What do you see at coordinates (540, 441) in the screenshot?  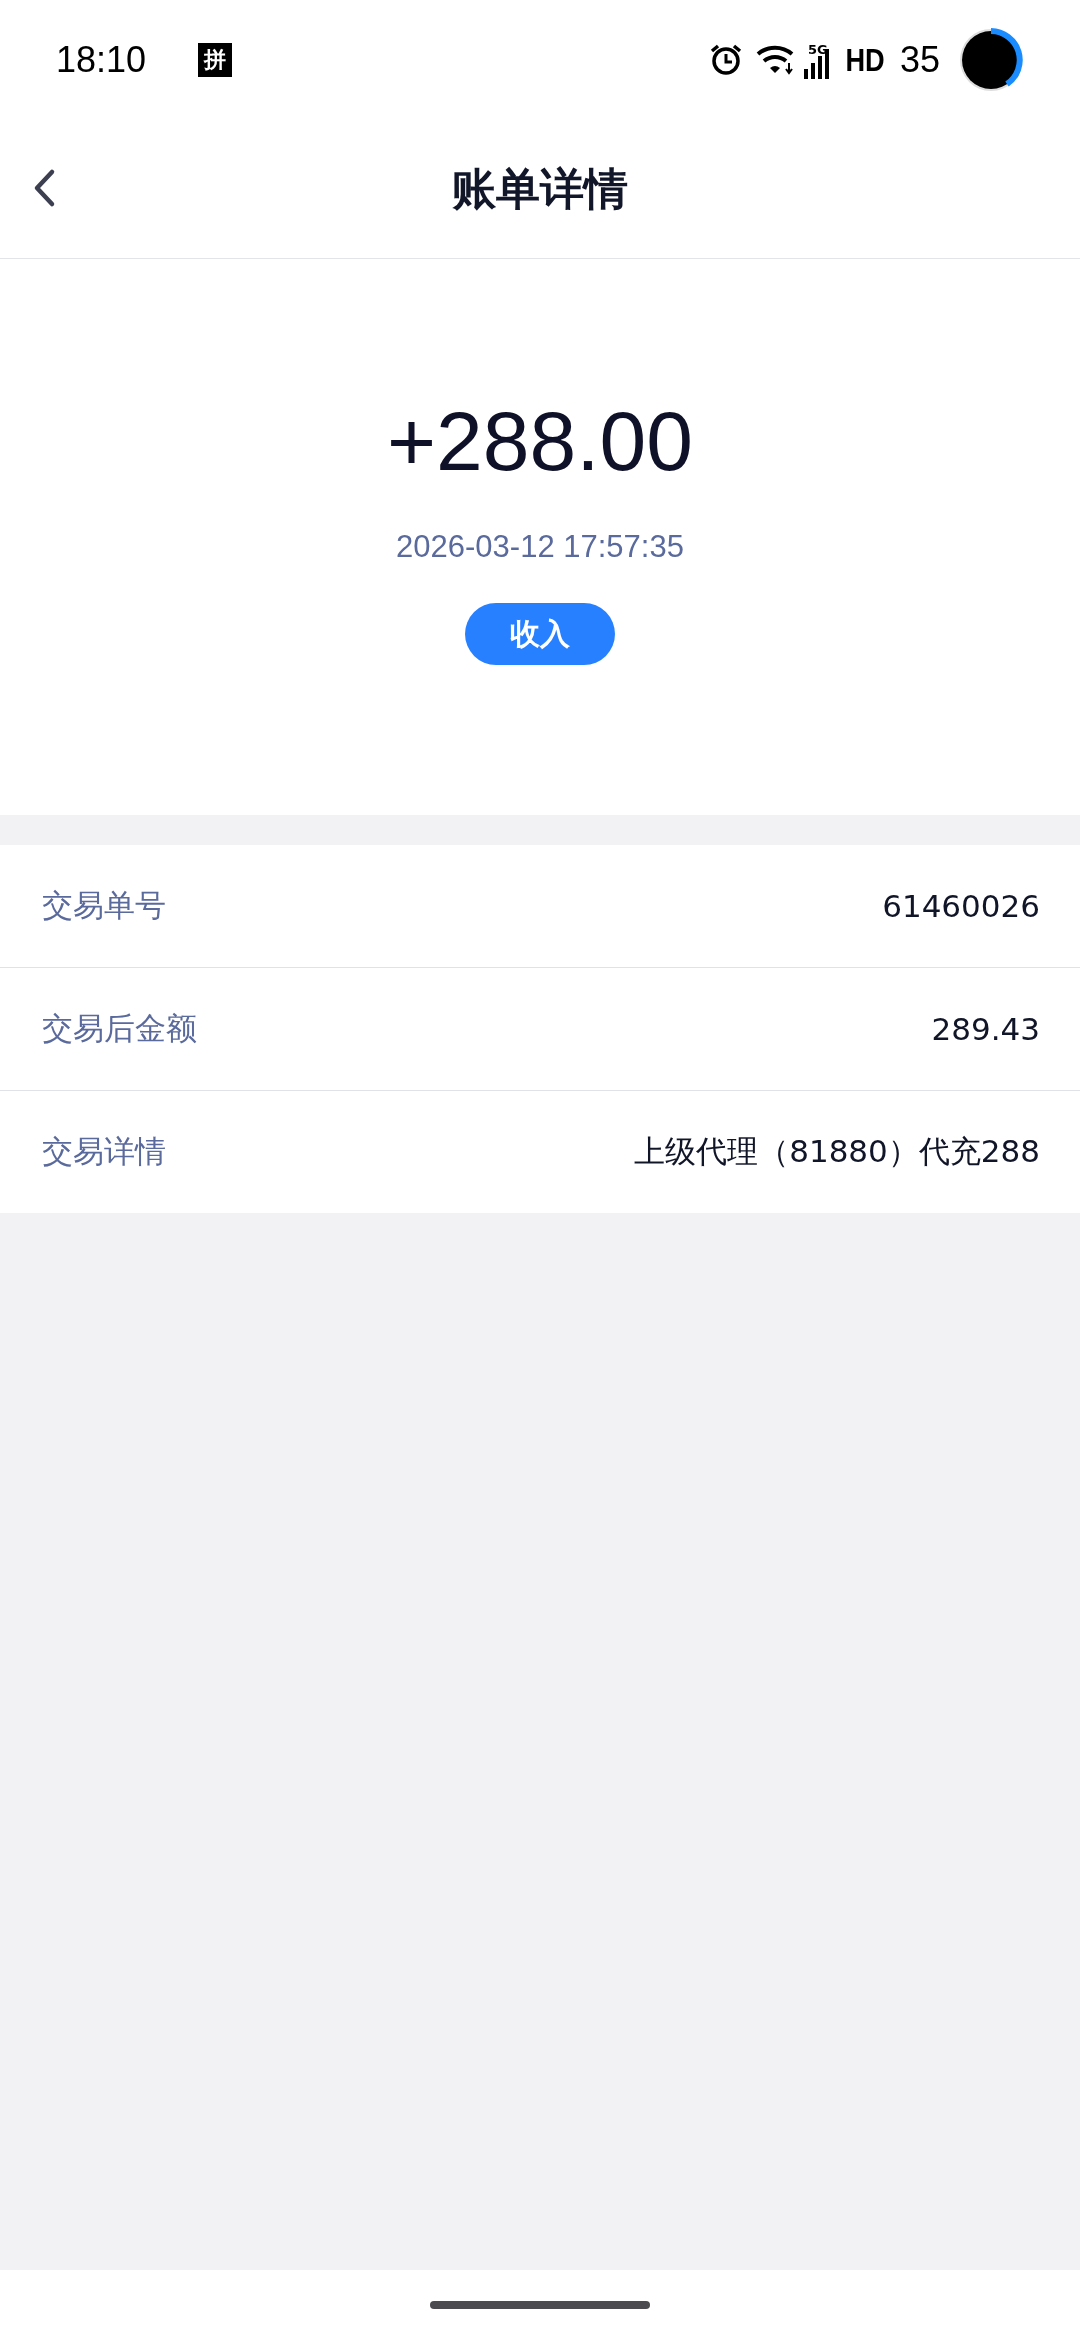 I see `amount: +288.00` at bounding box center [540, 441].